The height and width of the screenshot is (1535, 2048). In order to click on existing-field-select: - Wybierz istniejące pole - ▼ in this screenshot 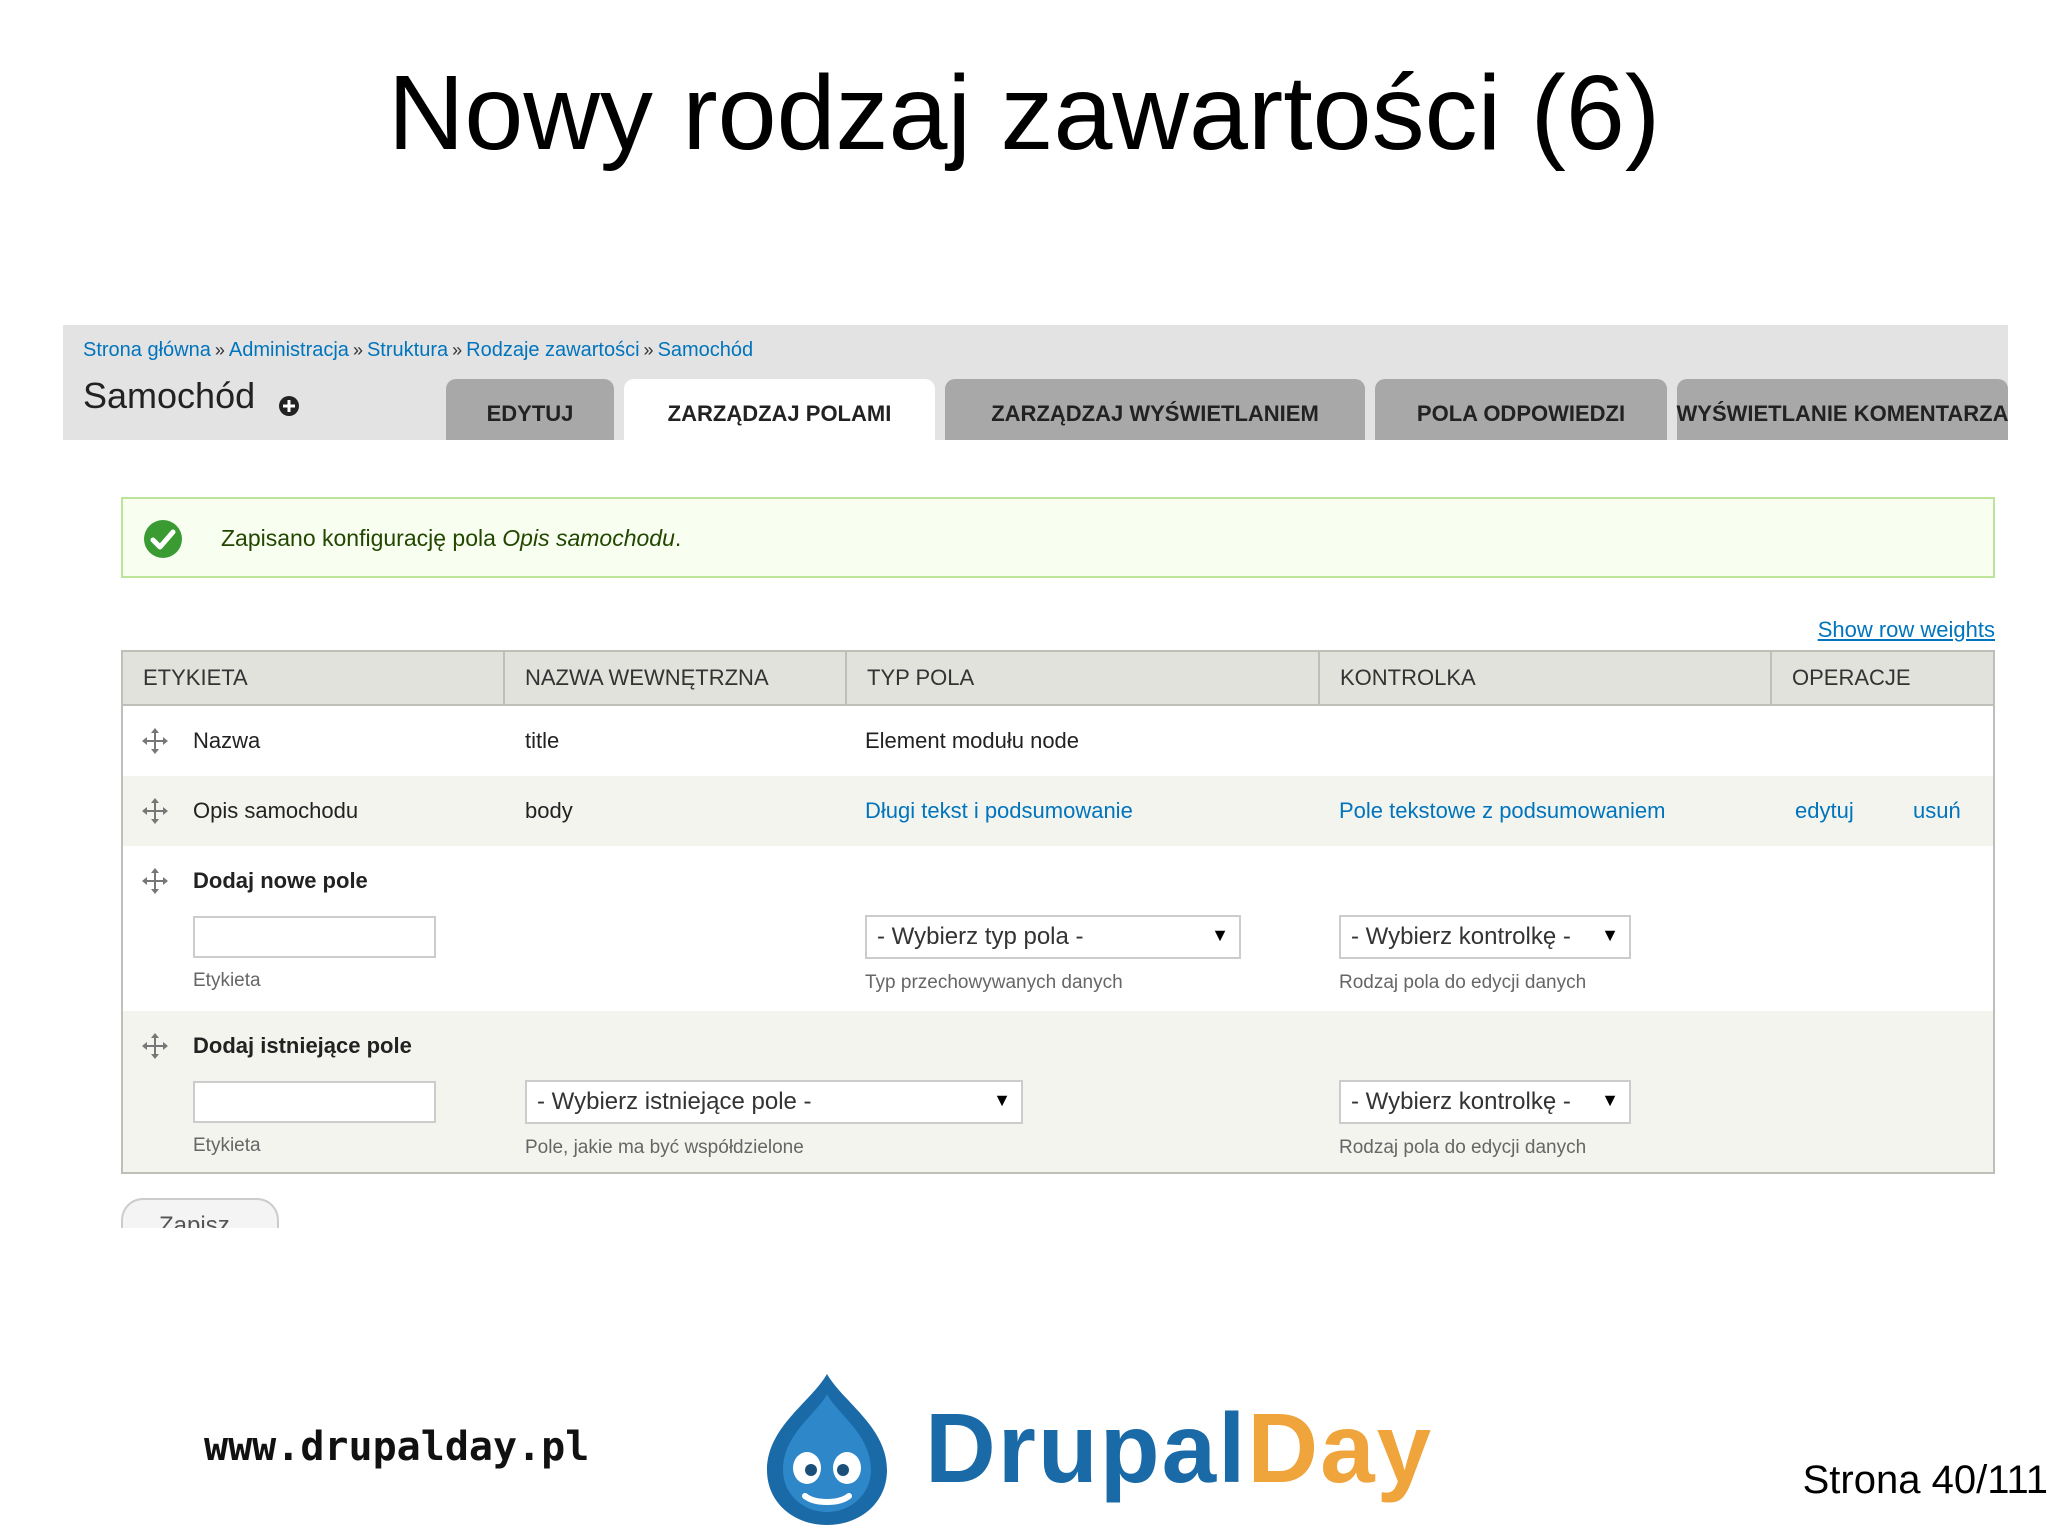, I will do `click(774, 1102)`.